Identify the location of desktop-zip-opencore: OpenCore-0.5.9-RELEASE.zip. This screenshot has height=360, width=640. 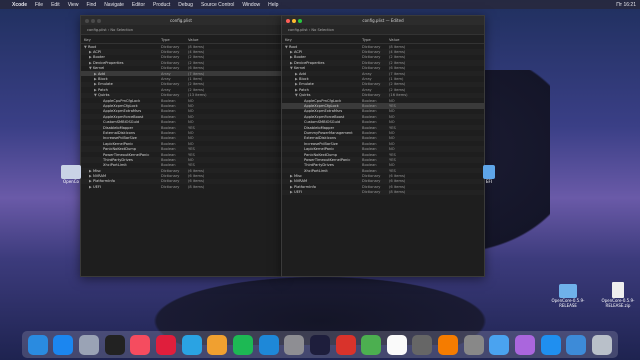
(618, 295).